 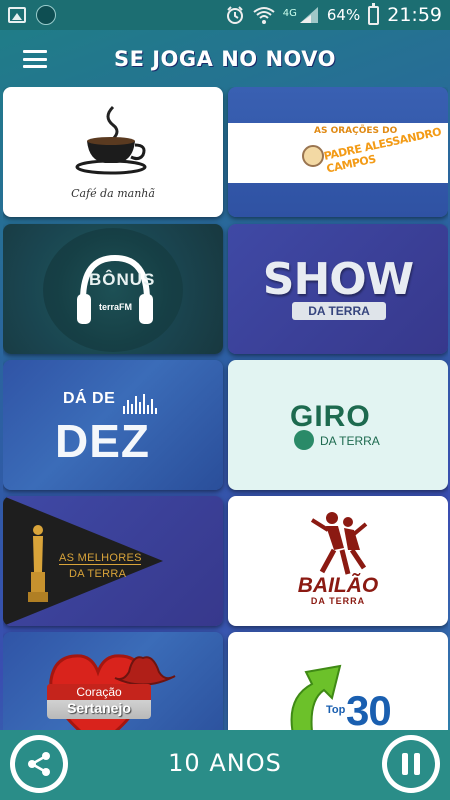 What do you see at coordinates (339, 543) in the screenshot?
I see `dancing-couple-icon` at bounding box center [339, 543].